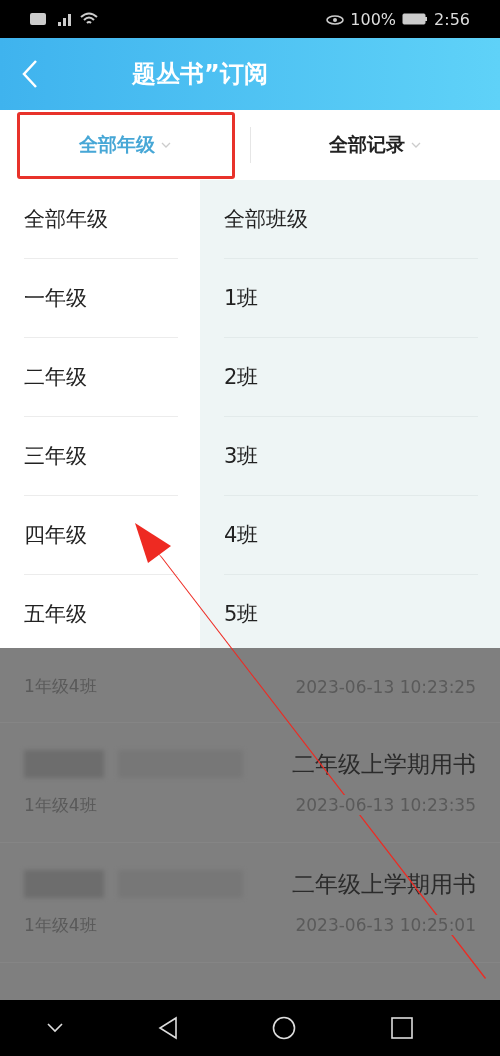 This screenshot has height=1056, width=500. What do you see at coordinates (401, 1028) in the screenshot?
I see `recents-icon` at bounding box center [401, 1028].